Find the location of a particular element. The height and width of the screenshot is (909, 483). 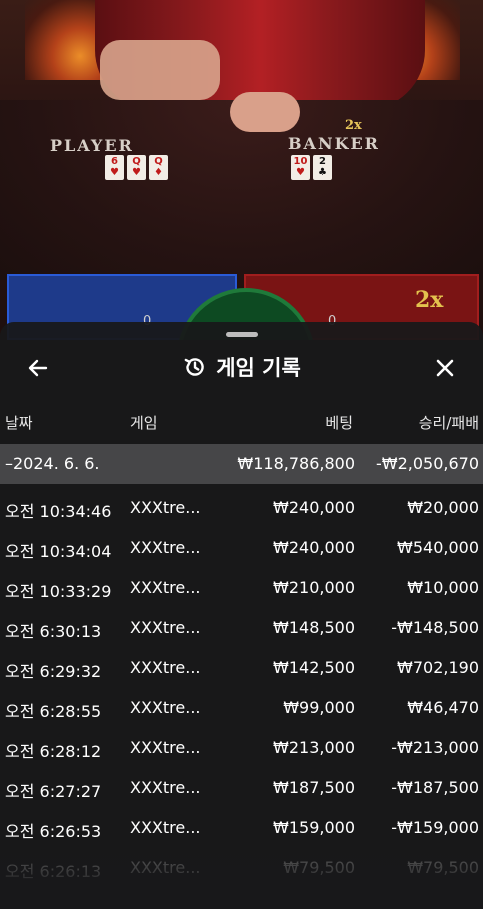

date-summary-row: –2024. 6. 6. ₩118,786,800 -₩2,050,670 is located at coordinates (241, 464).